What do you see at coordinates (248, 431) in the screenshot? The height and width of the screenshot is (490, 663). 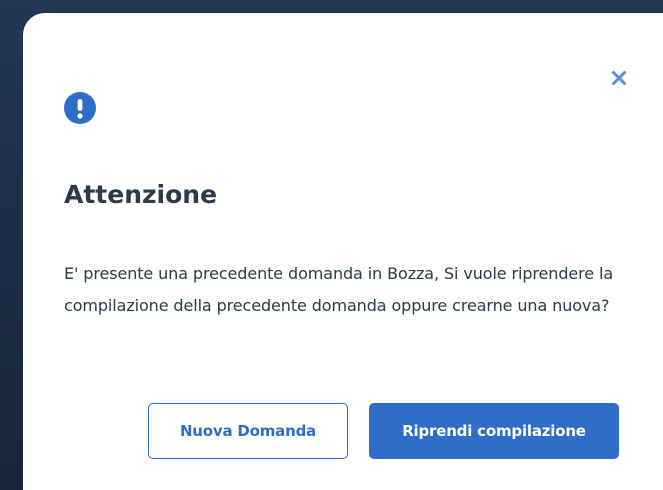 I see `new-application-button: Nuova Domanda` at bounding box center [248, 431].